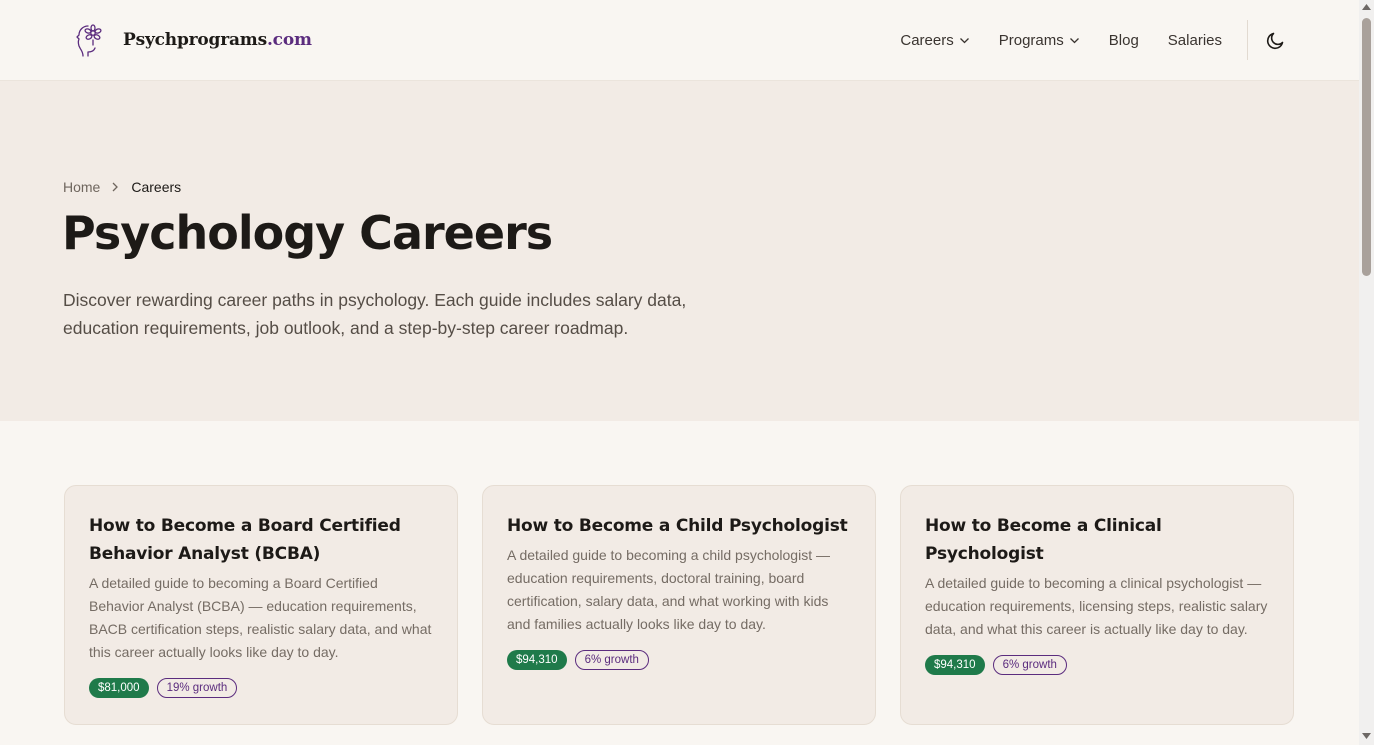 This screenshot has height=745, width=1374. I want to click on card-badges: $81,000 19% growth, so click(261, 688).